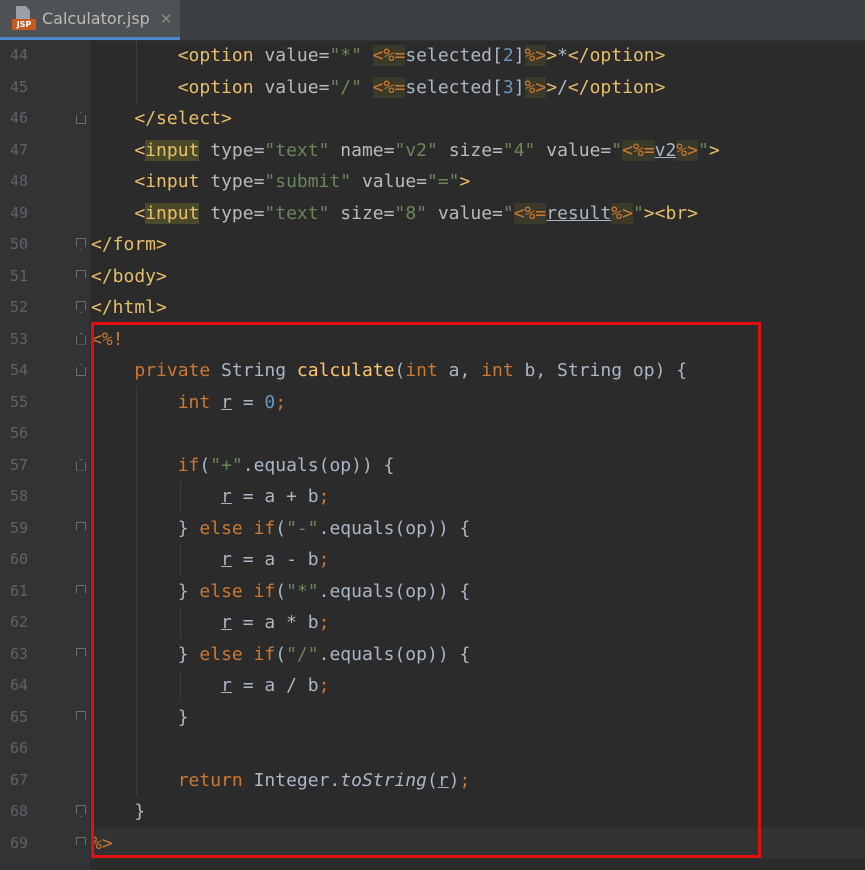 The height and width of the screenshot is (870, 865). I want to click on code-line: }, so click(478, 718).